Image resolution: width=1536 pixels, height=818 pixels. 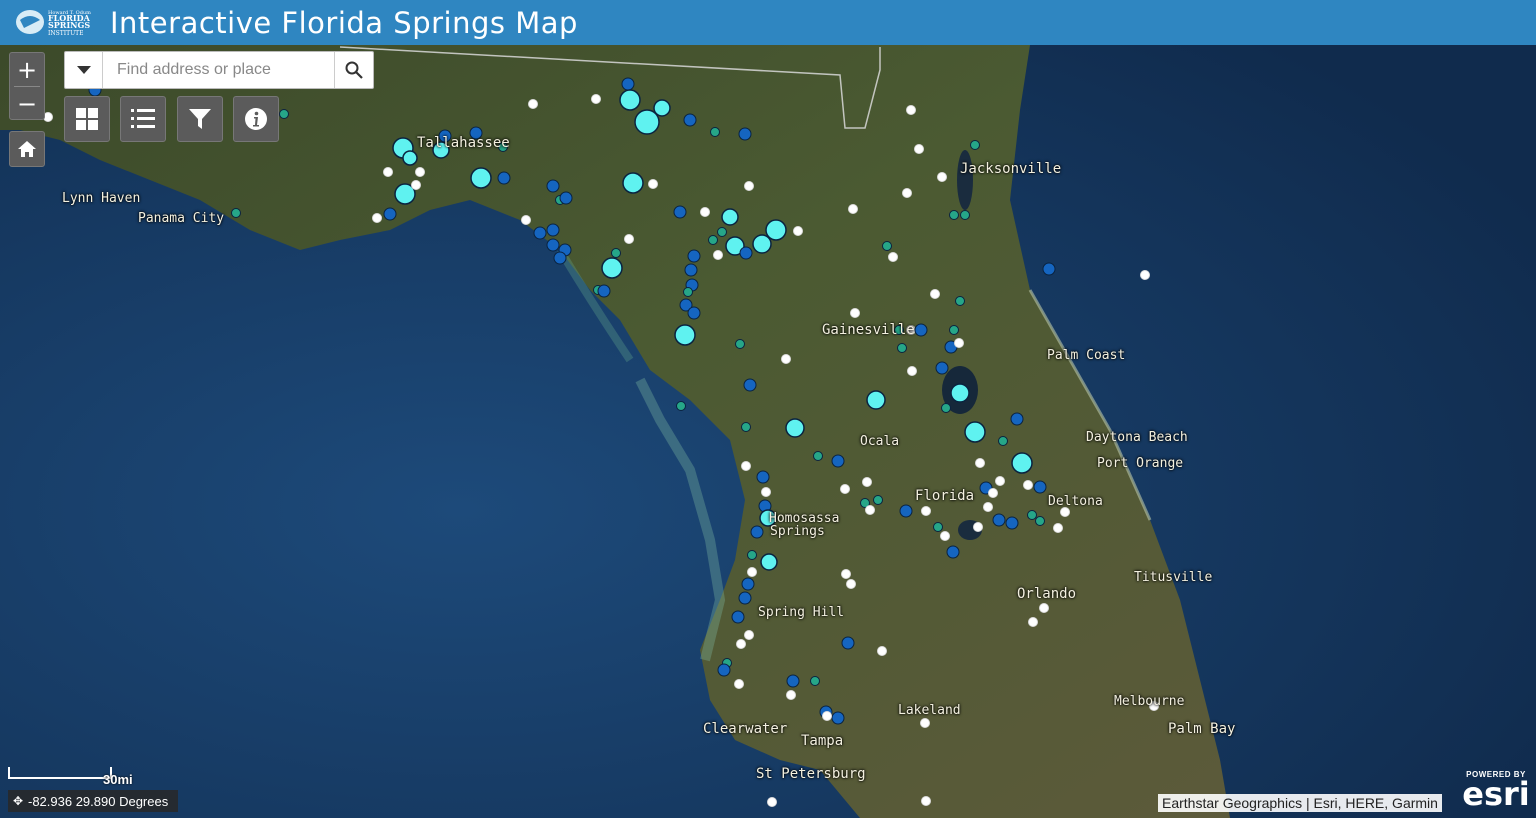 I want to click on legend-button, so click(x=143, y=119).